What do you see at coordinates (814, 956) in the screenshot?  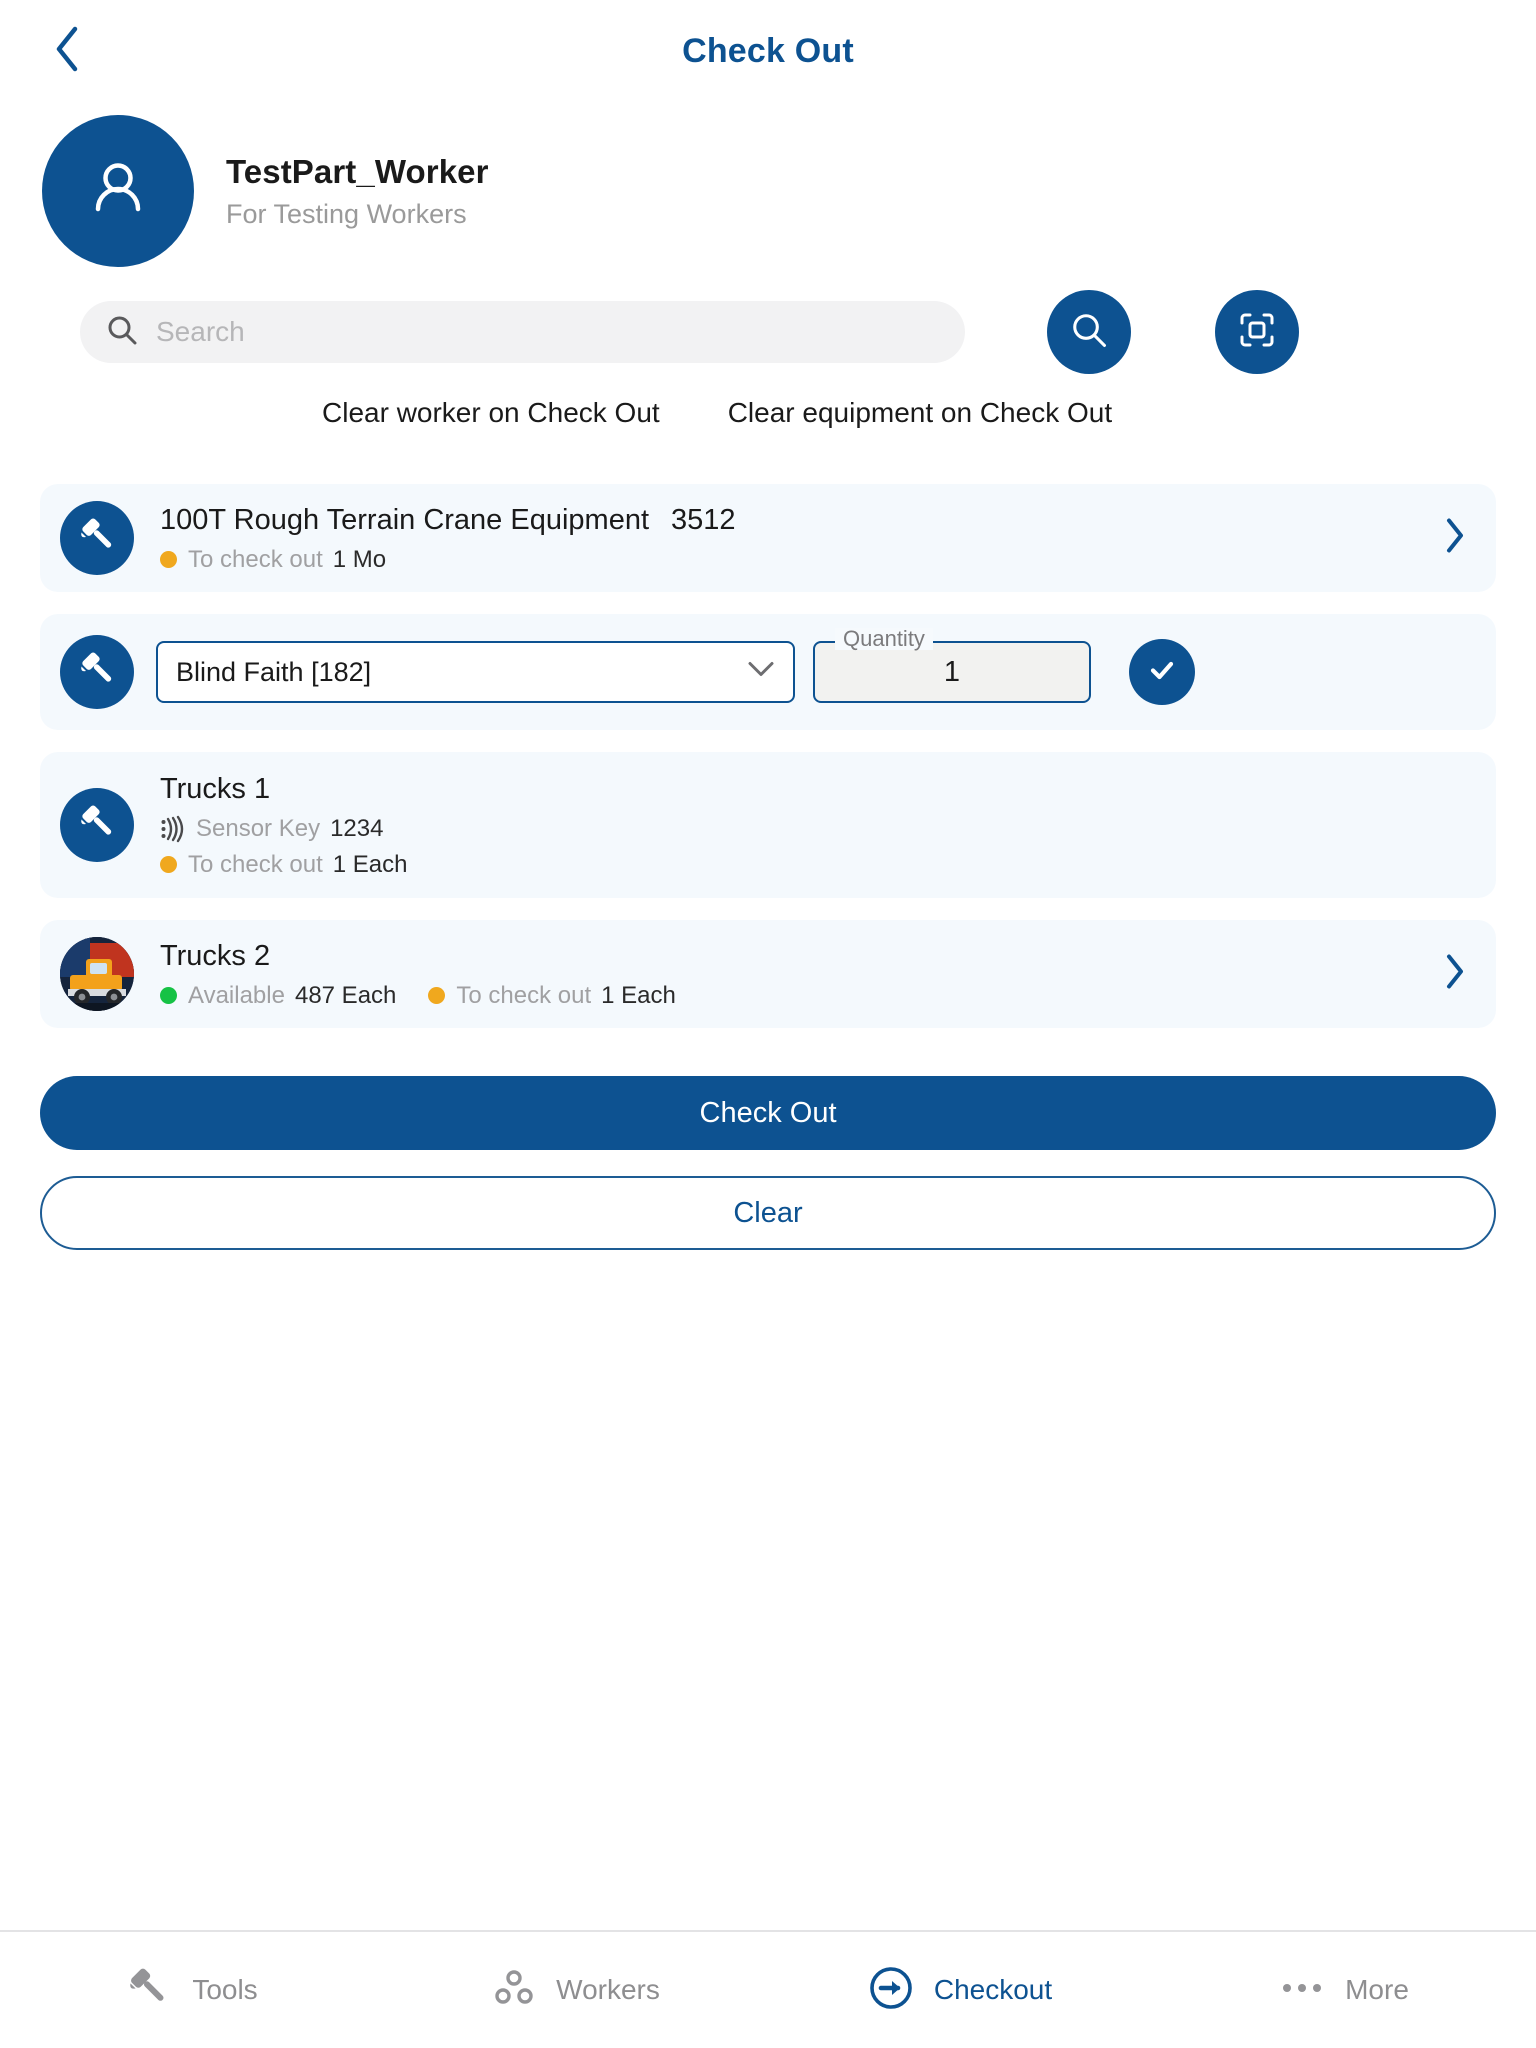 I see `list-item-title: Trucks 2` at bounding box center [814, 956].